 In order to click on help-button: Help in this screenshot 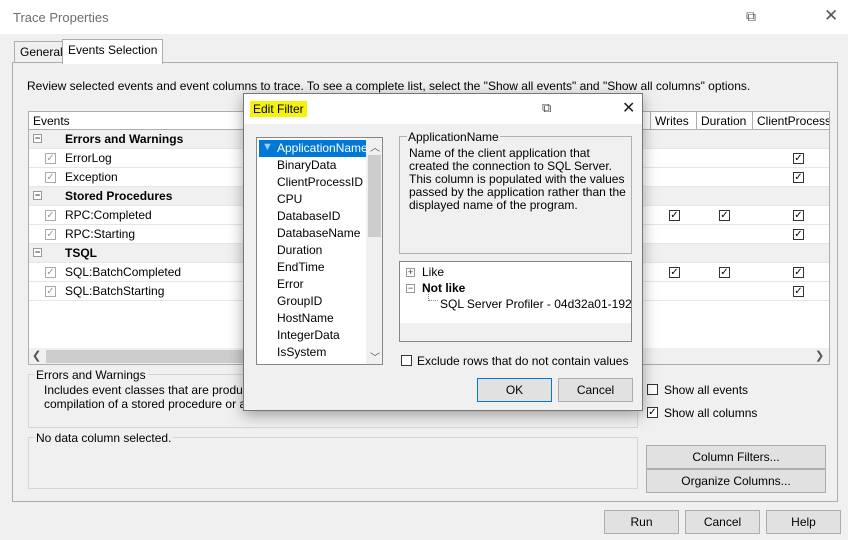, I will do `click(803, 522)`.